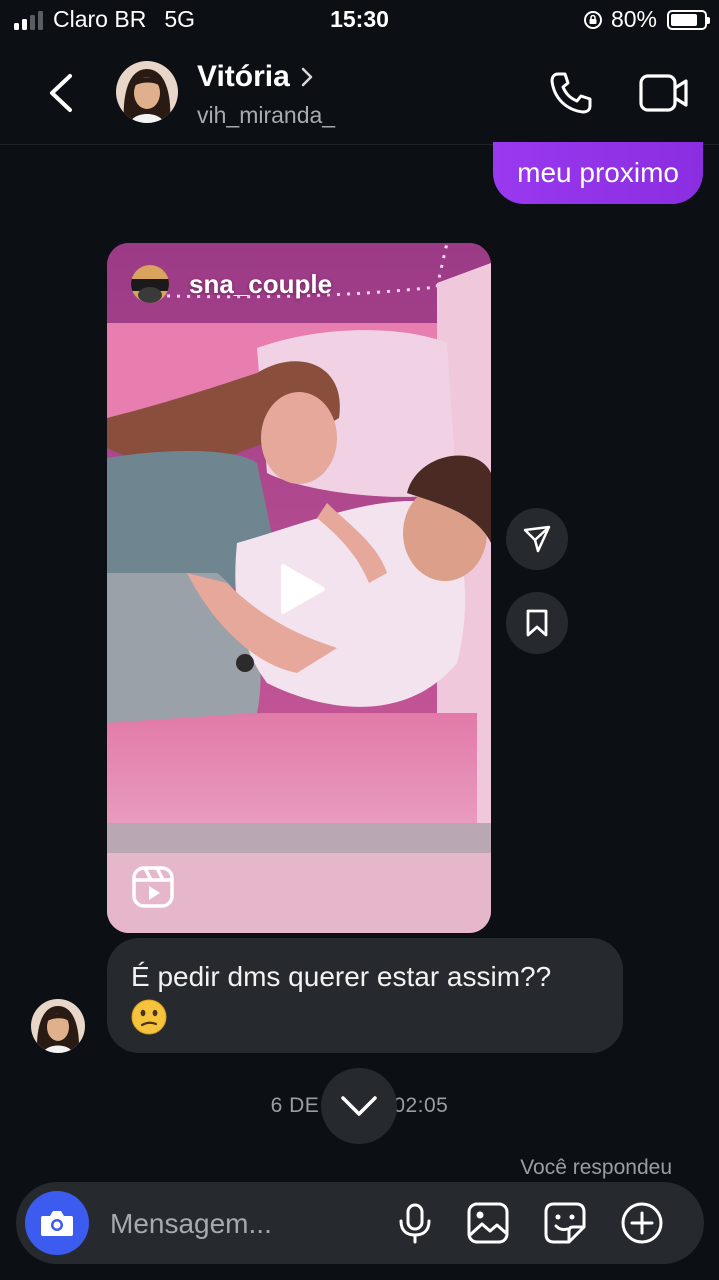 The height and width of the screenshot is (1280, 719). What do you see at coordinates (261, 283) in the screenshot?
I see `reel-owner-name: sna_couple` at bounding box center [261, 283].